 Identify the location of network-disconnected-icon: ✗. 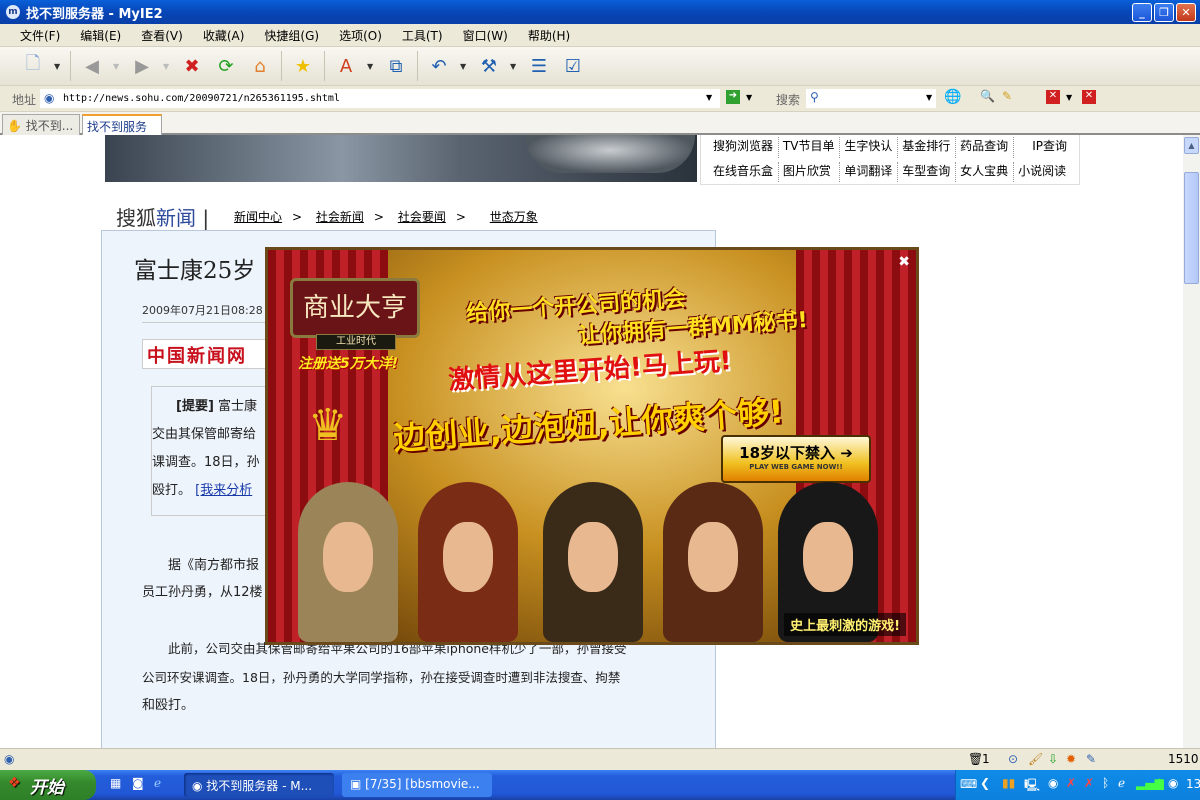
(1071, 783).